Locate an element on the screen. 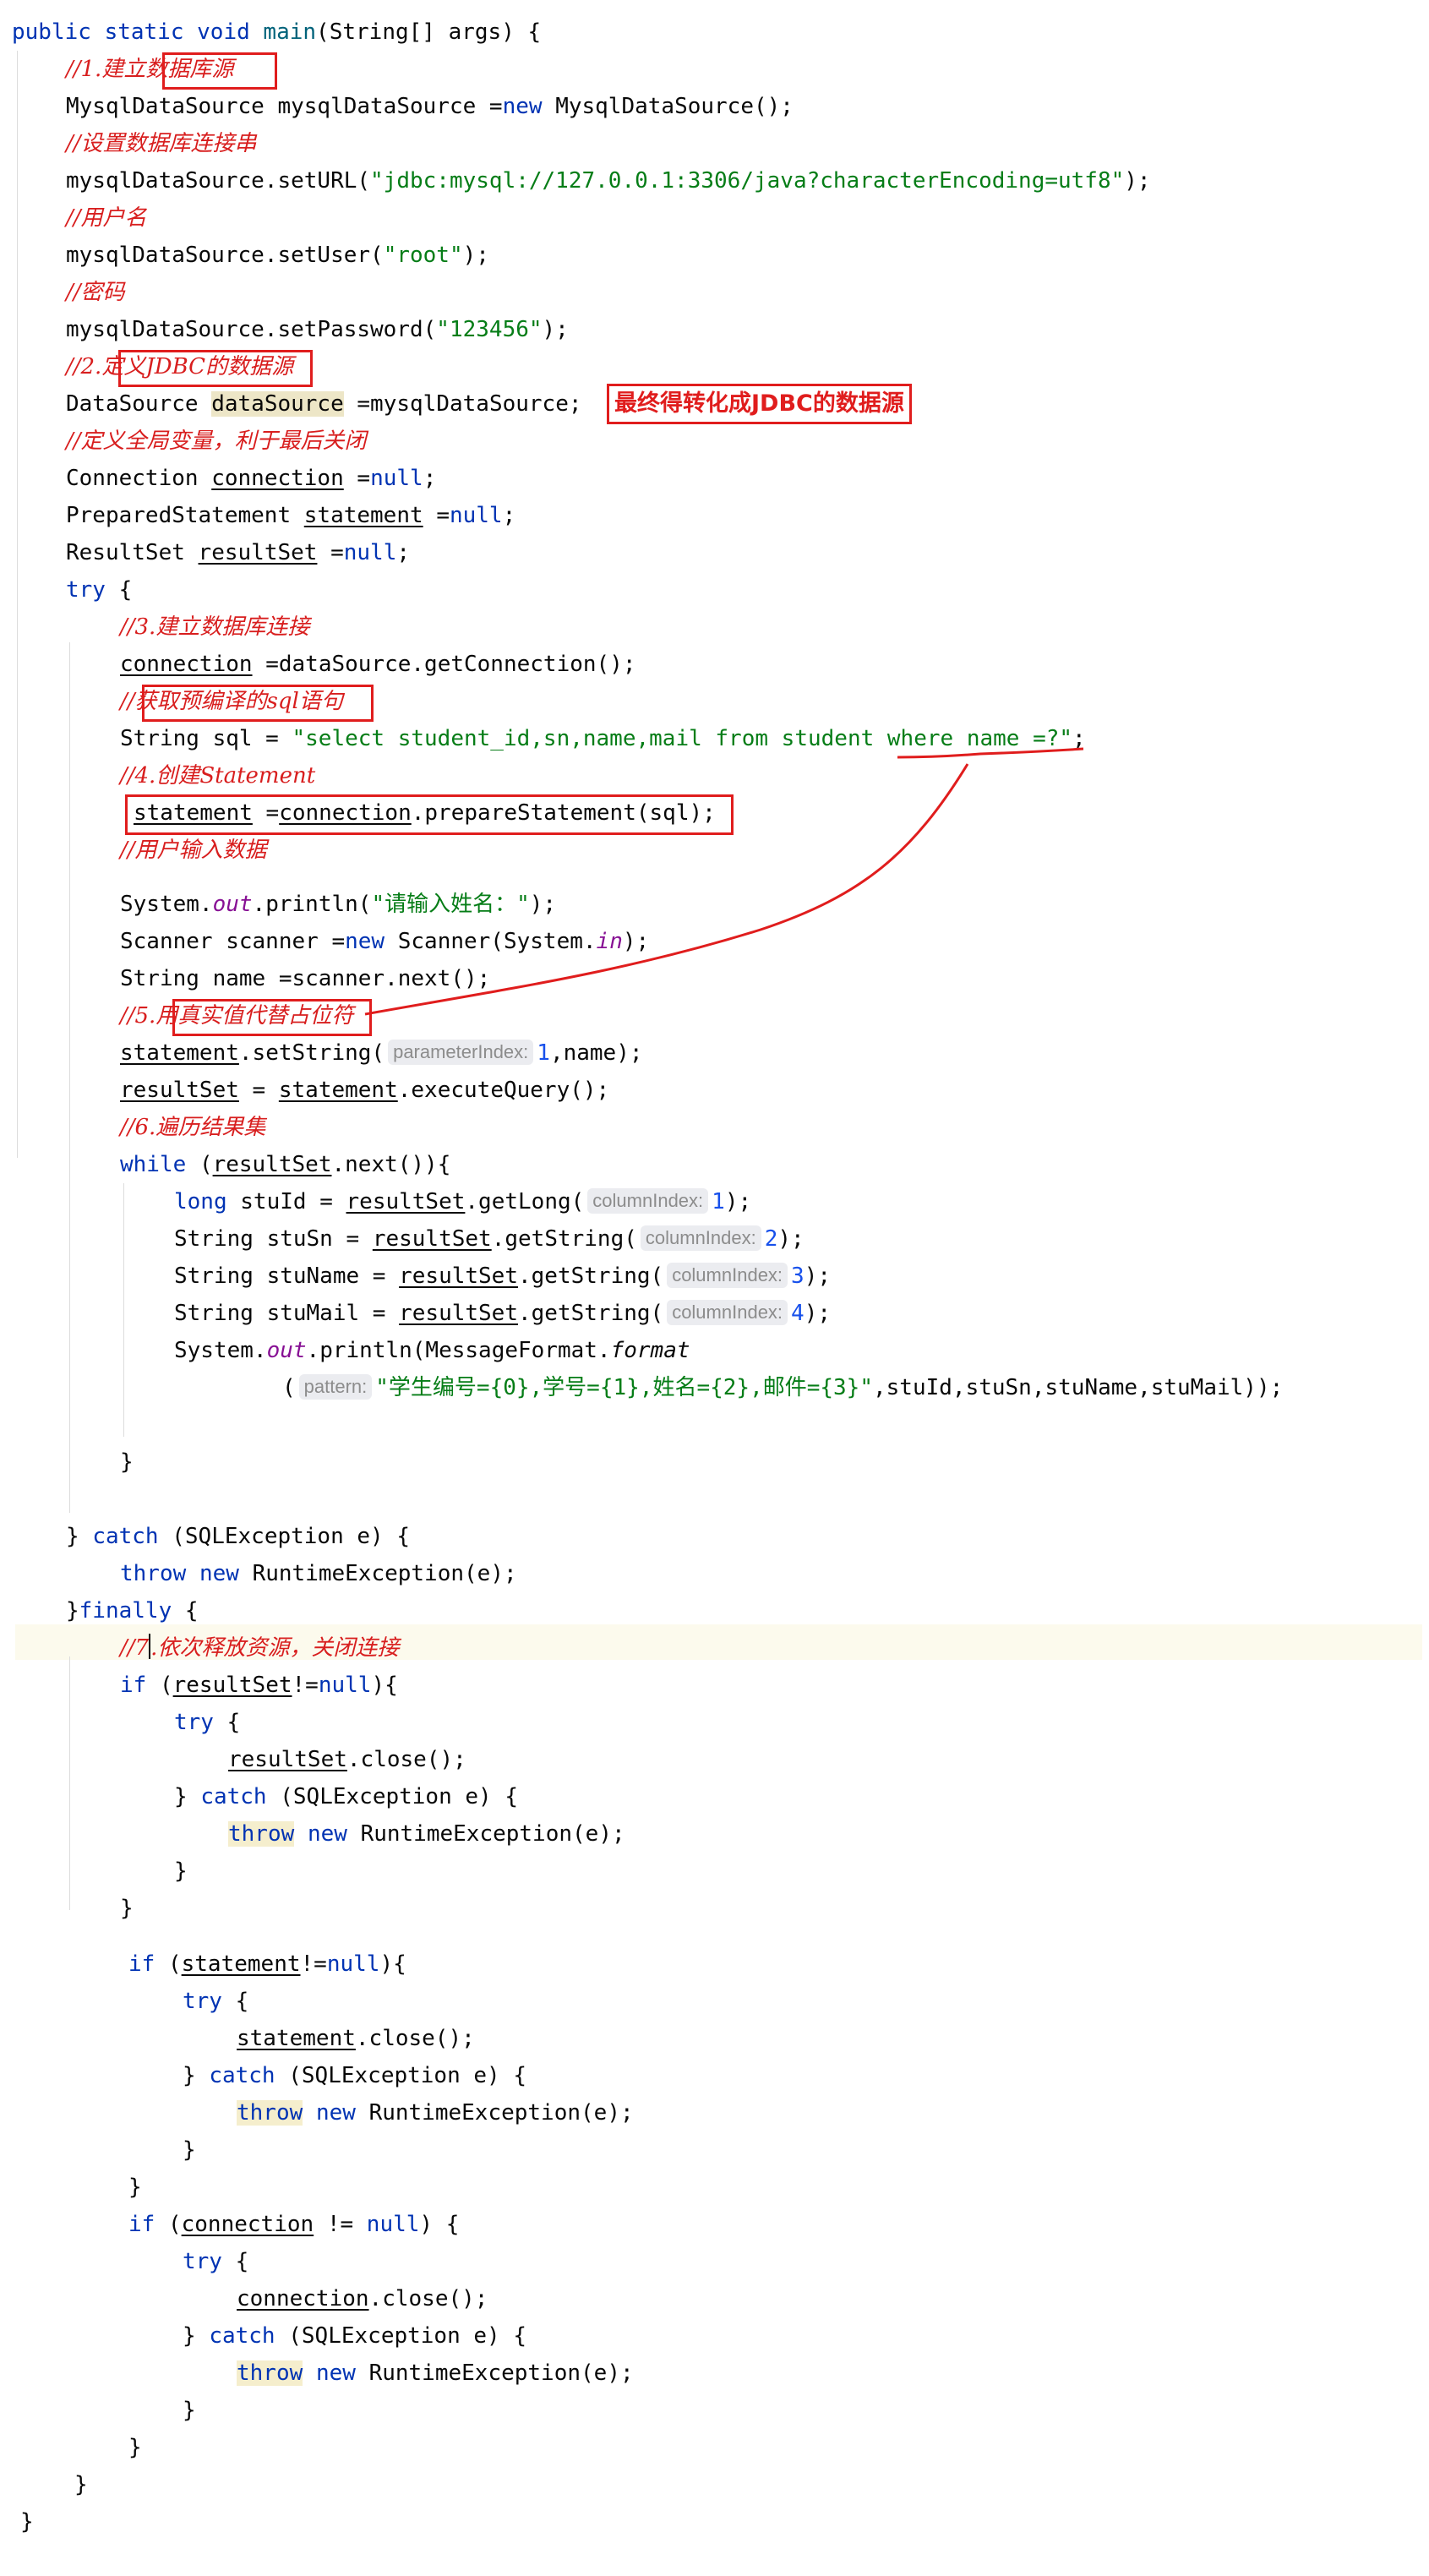 The image size is (1429, 2576). code-line: //7.依次释放资源，关闭连接 is located at coordinates (259, 1648).